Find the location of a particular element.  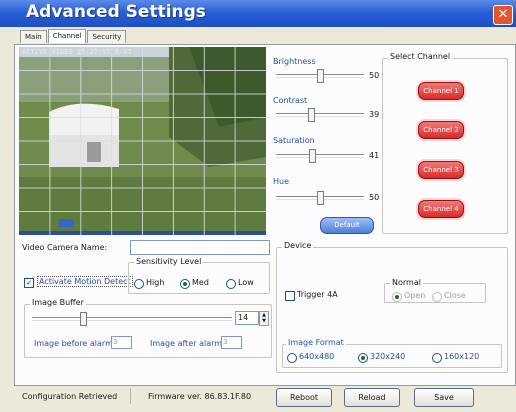

channel-1-button: Channel 1 is located at coordinates (441, 91).